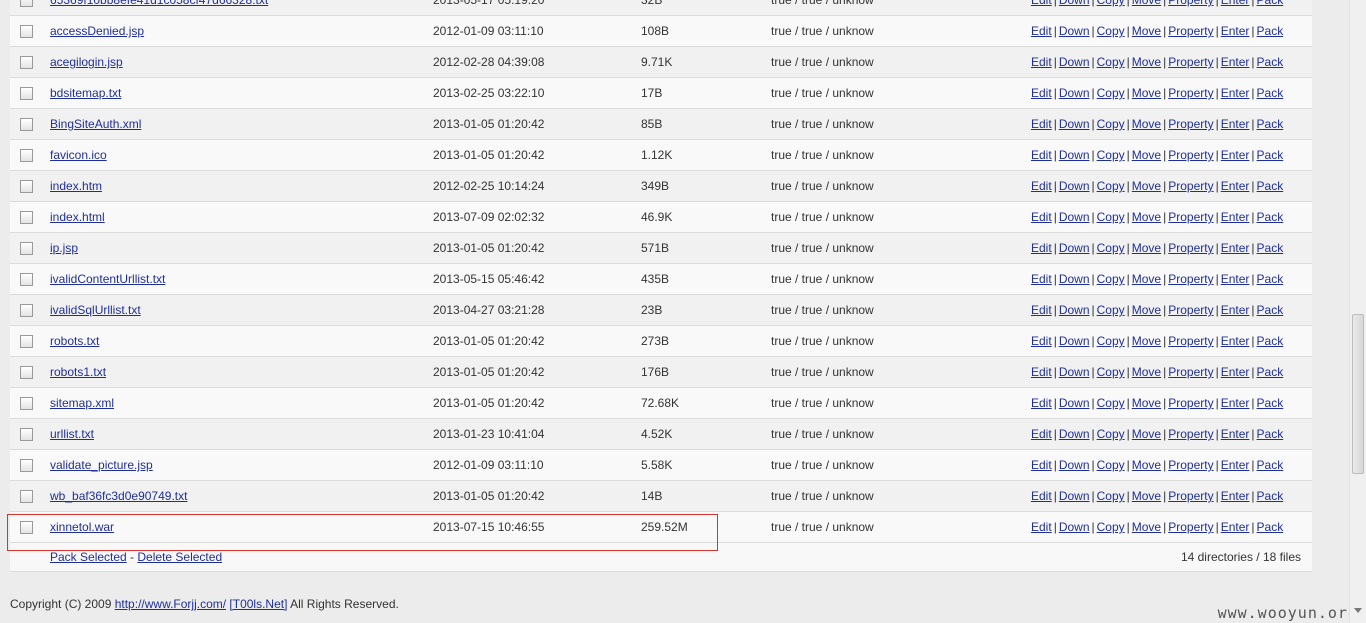 The height and width of the screenshot is (623, 1366). Describe the element at coordinates (170, 604) in the screenshot. I see `forjj-link: http://www.Forjj.com/` at that location.